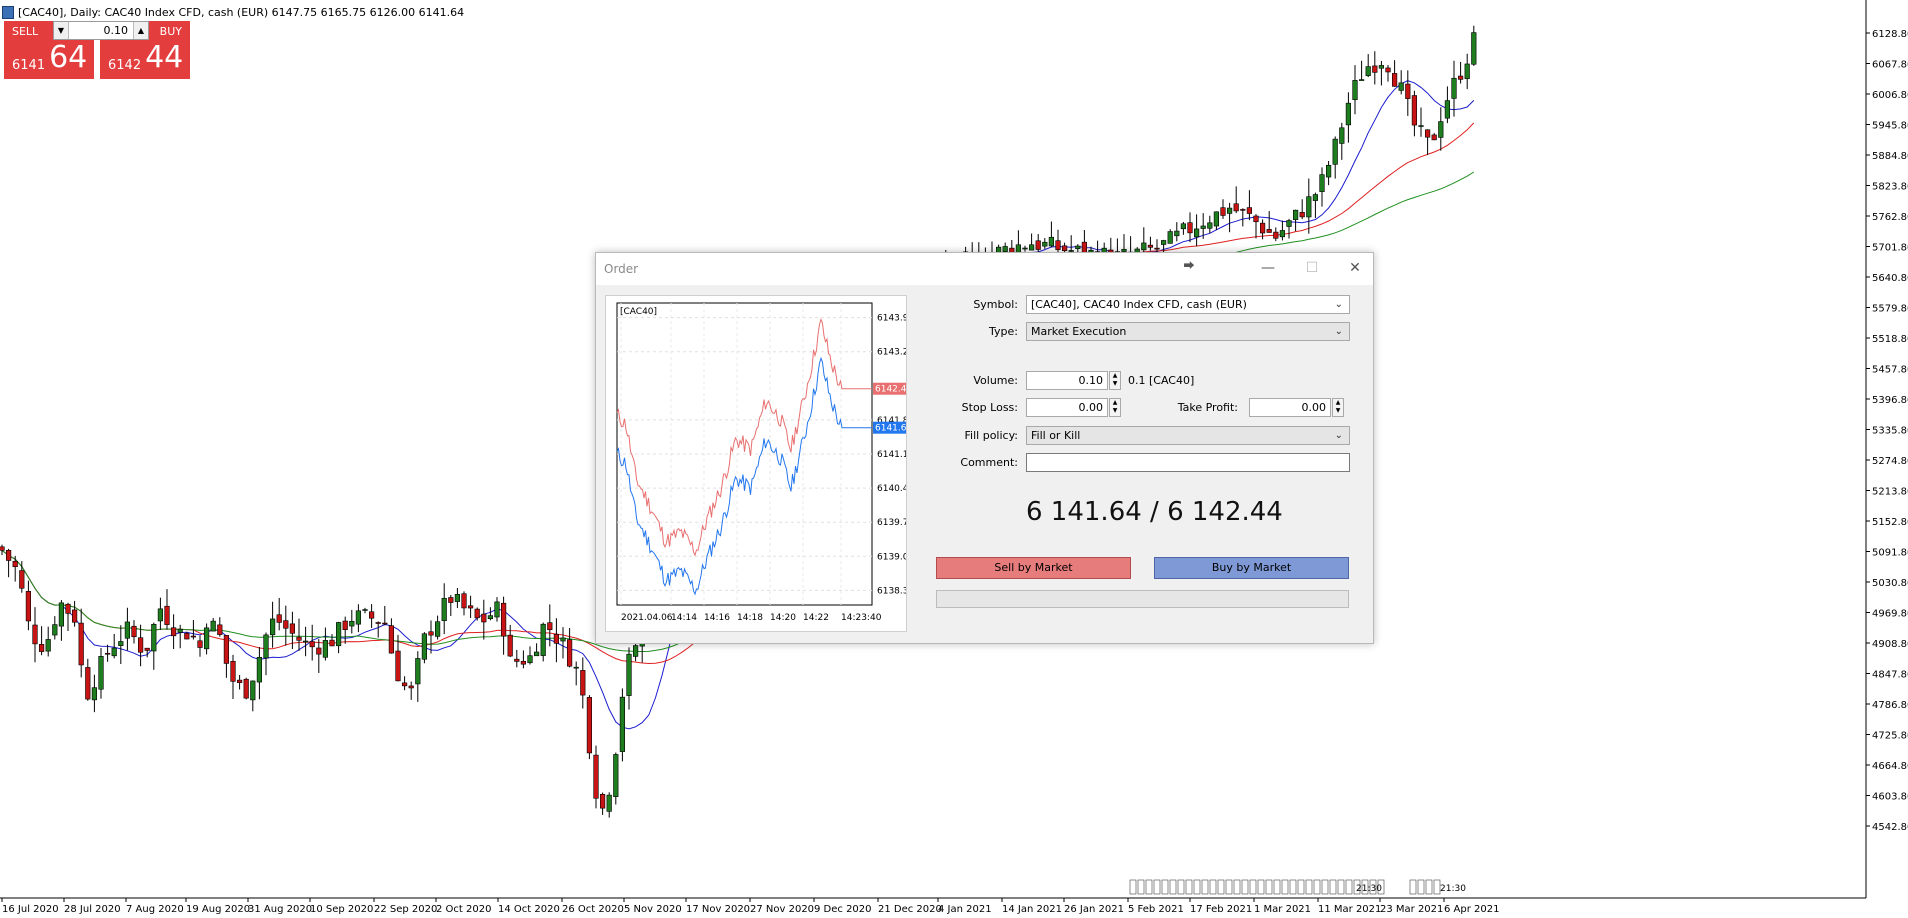 The height and width of the screenshot is (918, 1908). What do you see at coordinates (116, 30) in the screenshot?
I see `volume-value: 0.10` at bounding box center [116, 30].